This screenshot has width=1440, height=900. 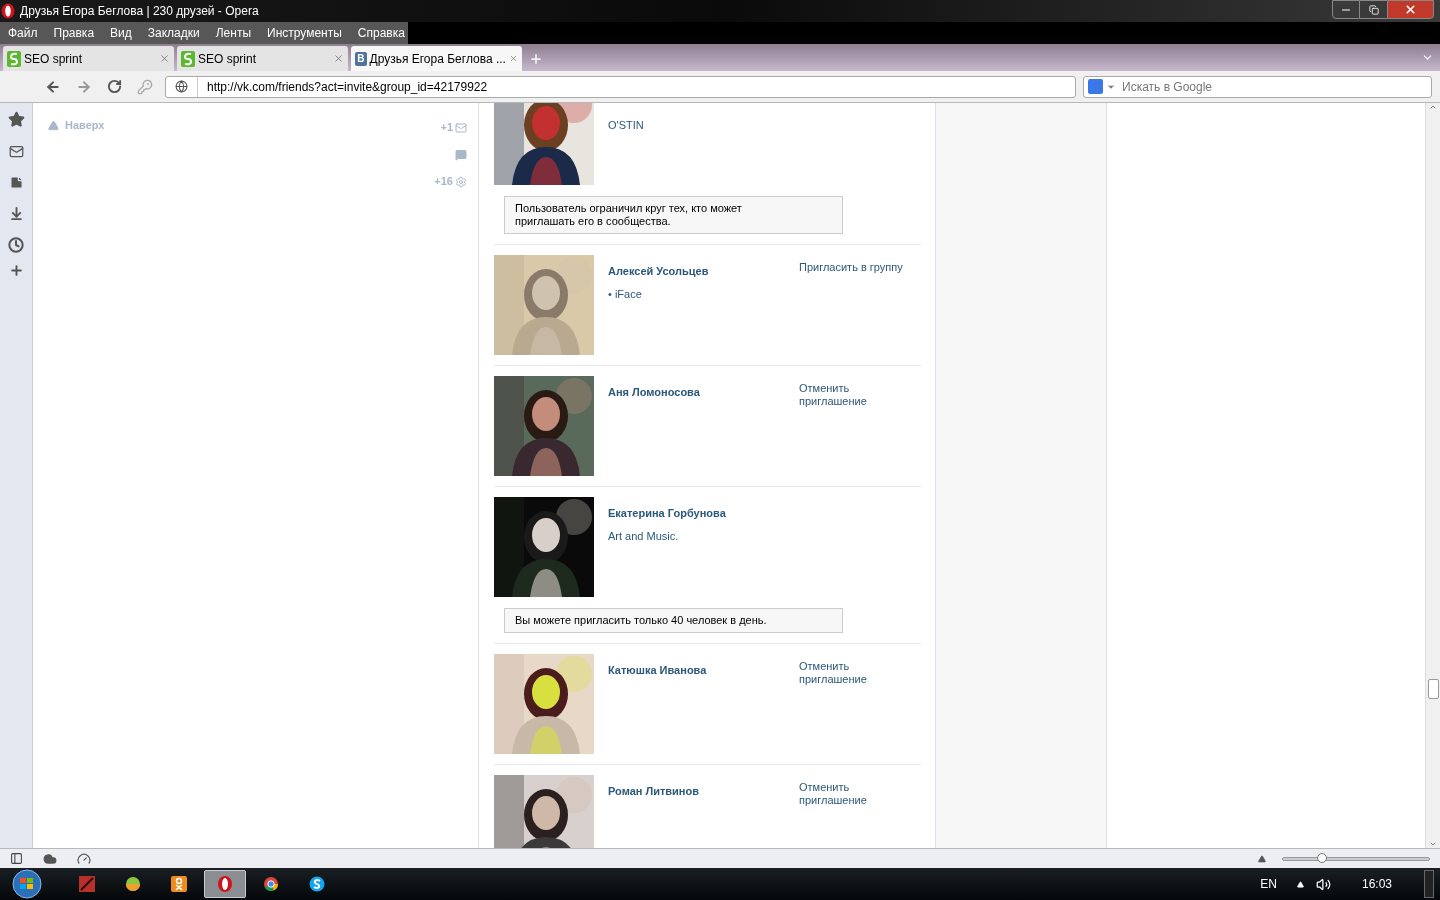 I want to click on friend-name: Екатерина Горбунова, so click(x=703, y=513).